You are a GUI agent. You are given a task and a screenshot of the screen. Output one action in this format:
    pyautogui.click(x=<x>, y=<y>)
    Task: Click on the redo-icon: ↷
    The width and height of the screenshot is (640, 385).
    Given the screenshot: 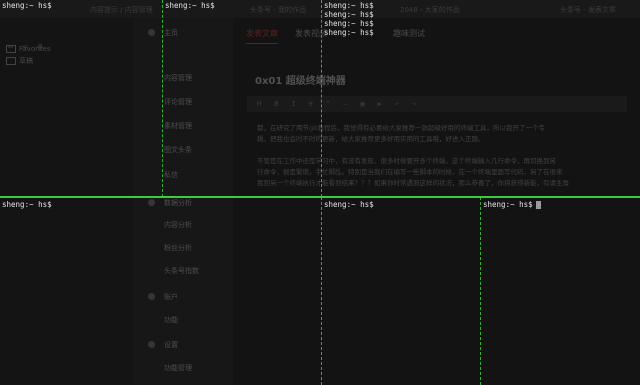 What is the action you would take?
    pyautogui.click(x=414, y=104)
    